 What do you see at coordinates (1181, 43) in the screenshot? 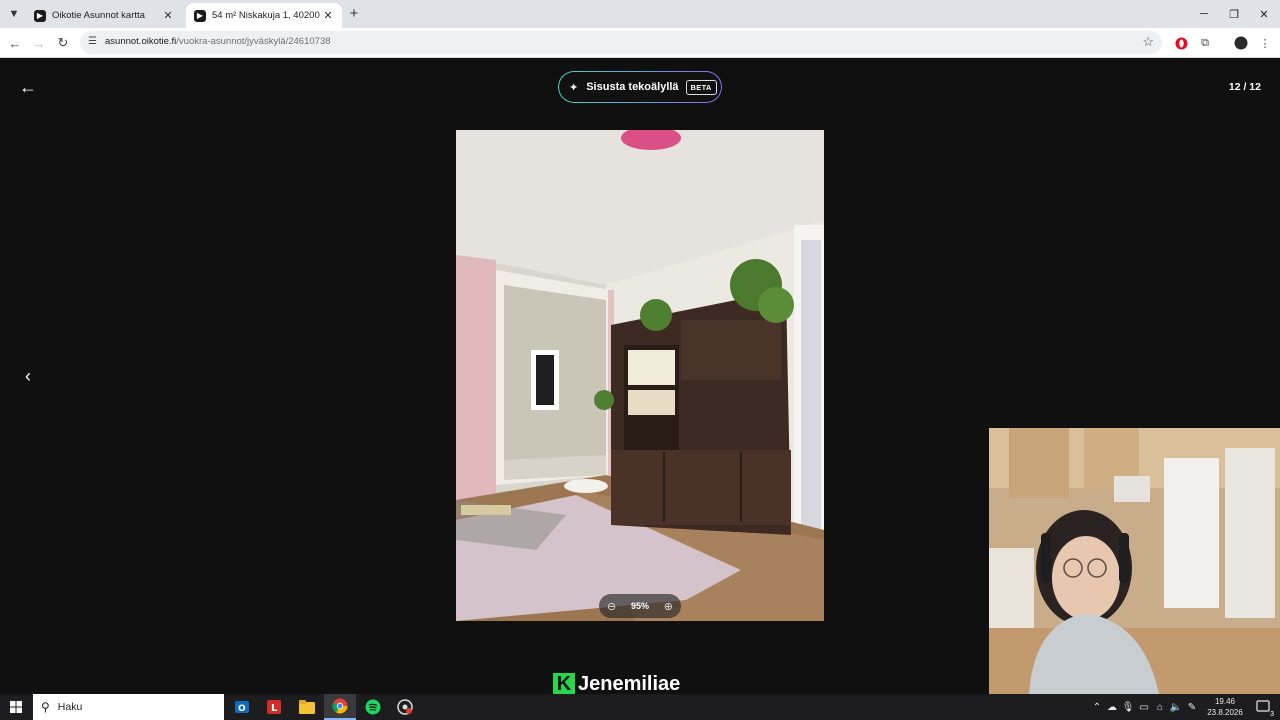
I see `opera-extension-icon` at bounding box center [1181, 43].